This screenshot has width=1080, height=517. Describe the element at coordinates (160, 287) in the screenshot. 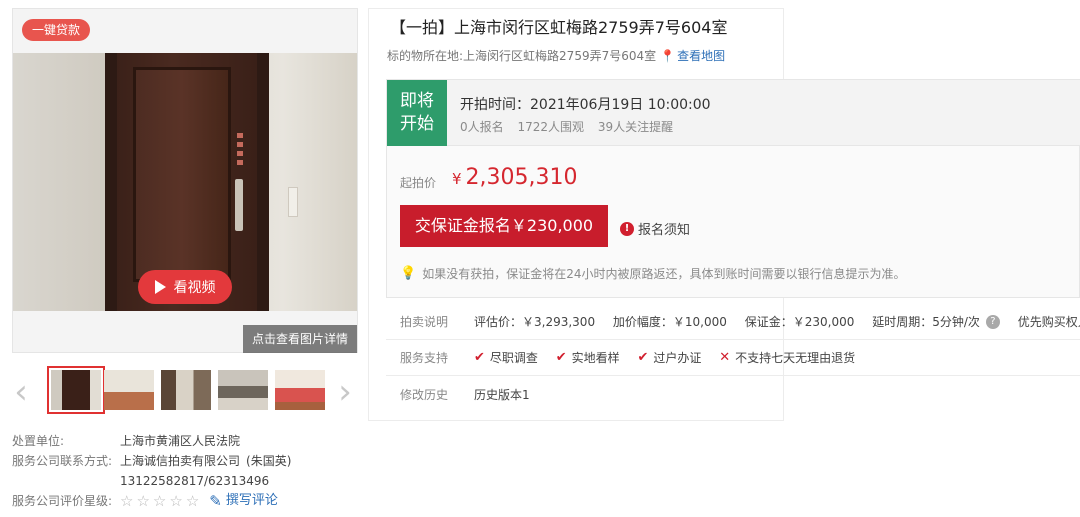

I see `play-icon` at that location.